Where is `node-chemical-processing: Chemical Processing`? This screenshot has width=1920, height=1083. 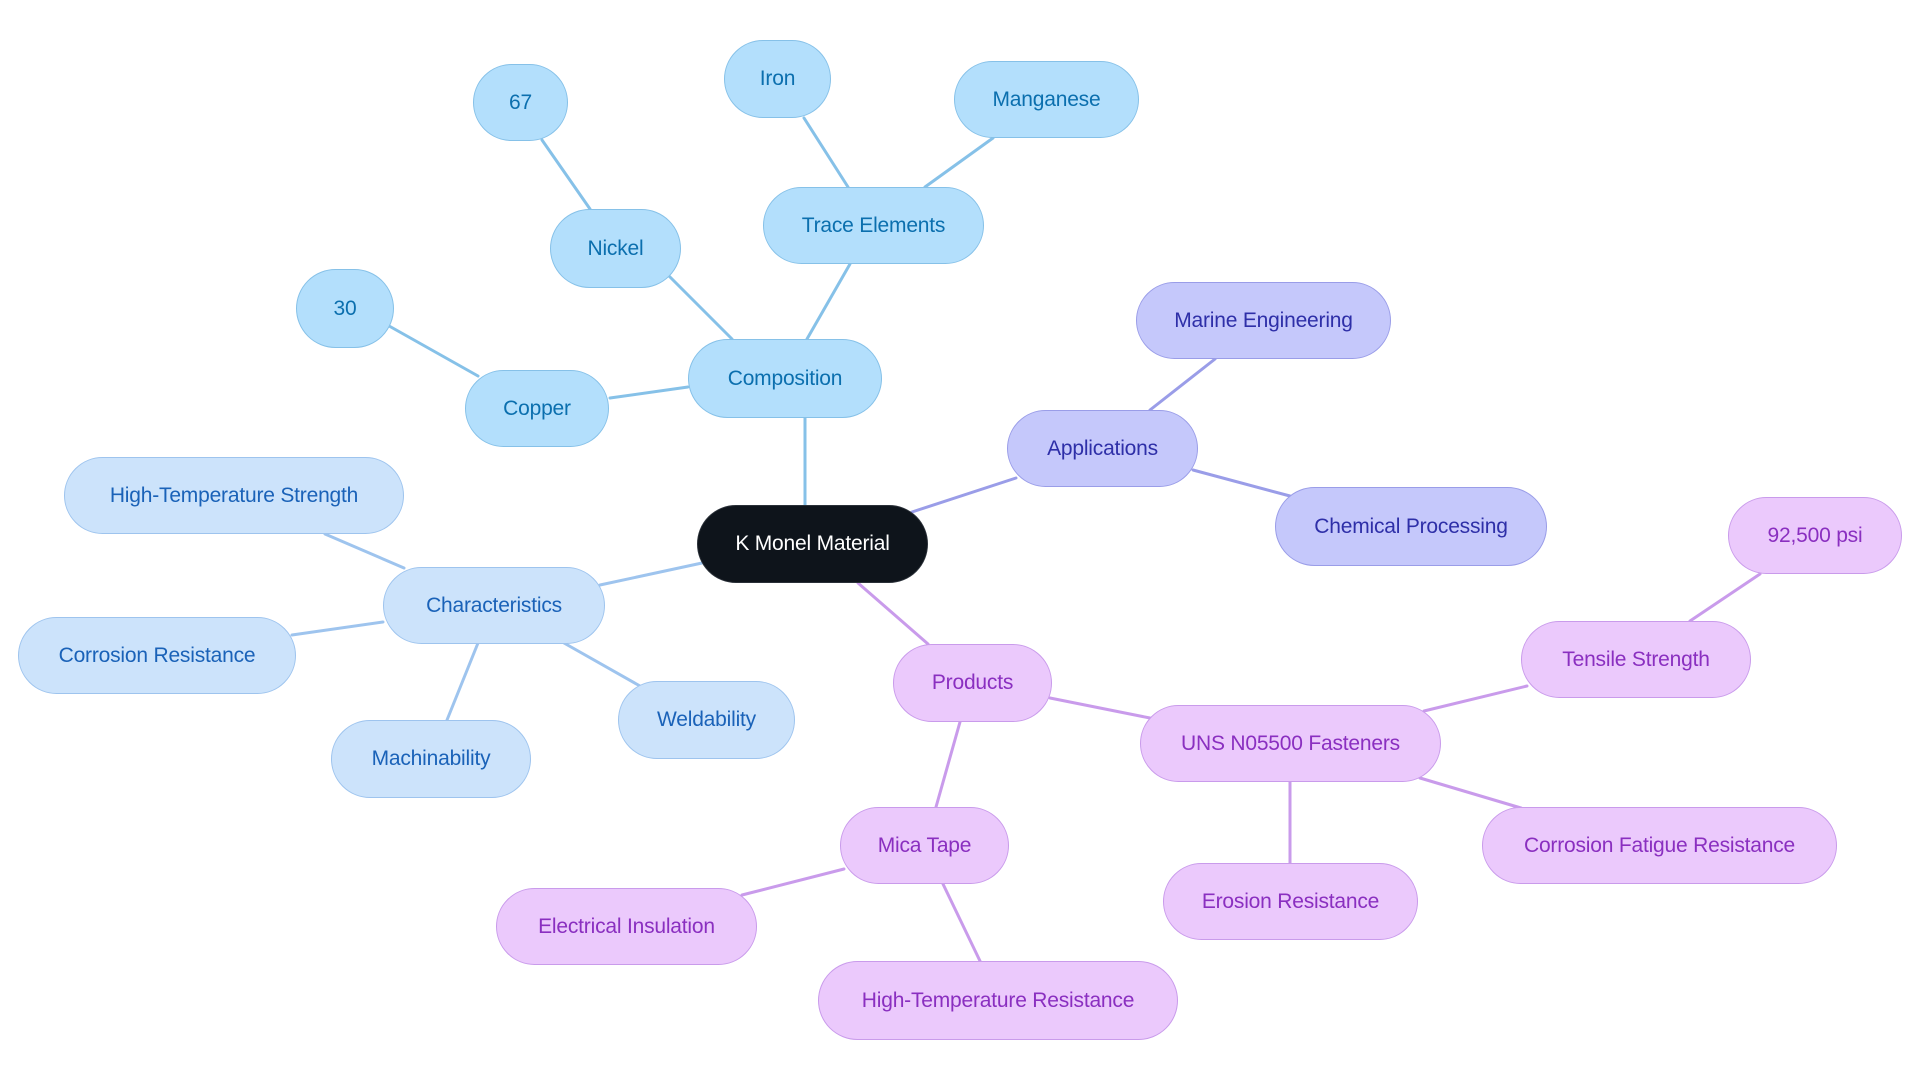
node-chemical-processing: Chemical Processing is located at coordinates (1411, 526).